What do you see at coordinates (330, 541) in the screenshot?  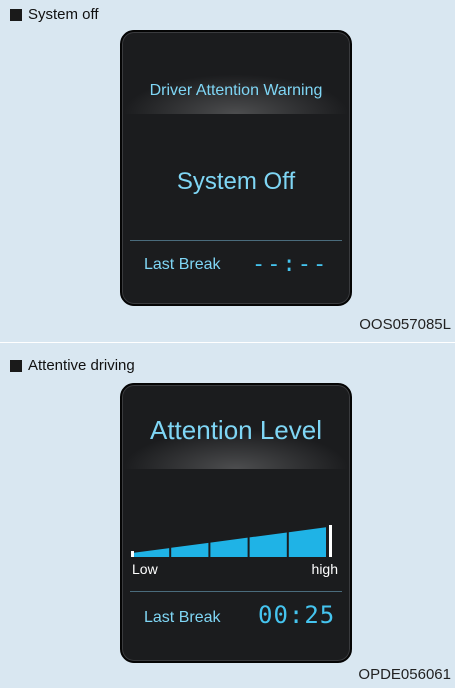 I see `high-end-marker` at bounding box center [330, 541].